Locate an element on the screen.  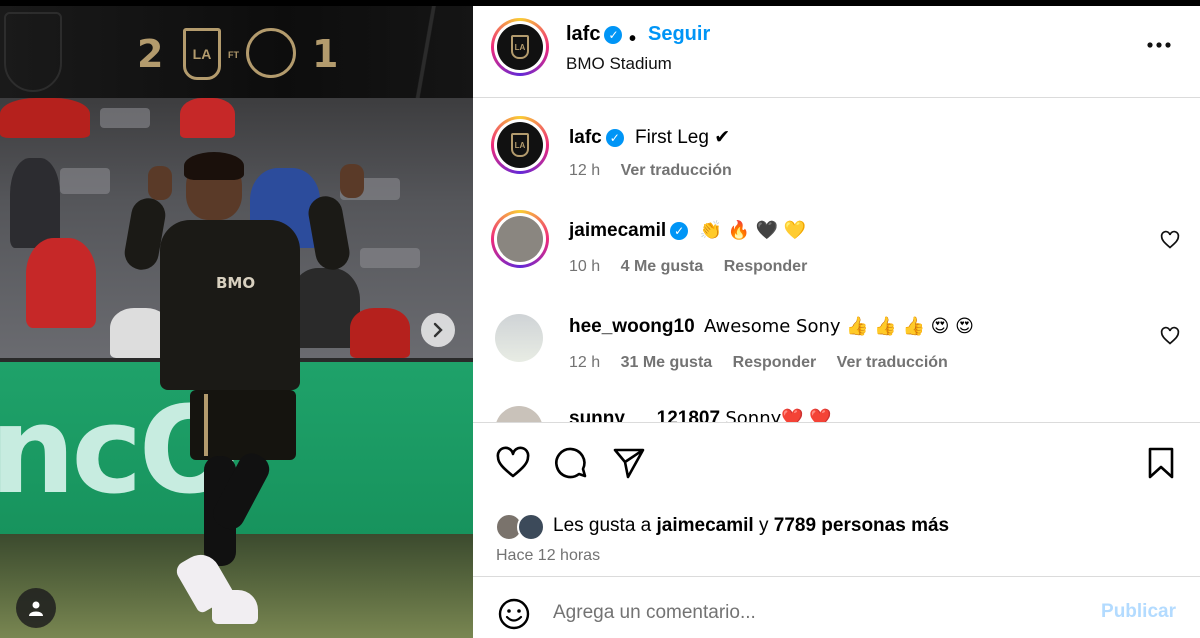
liker-avatar is located at coordinates (531, 527).